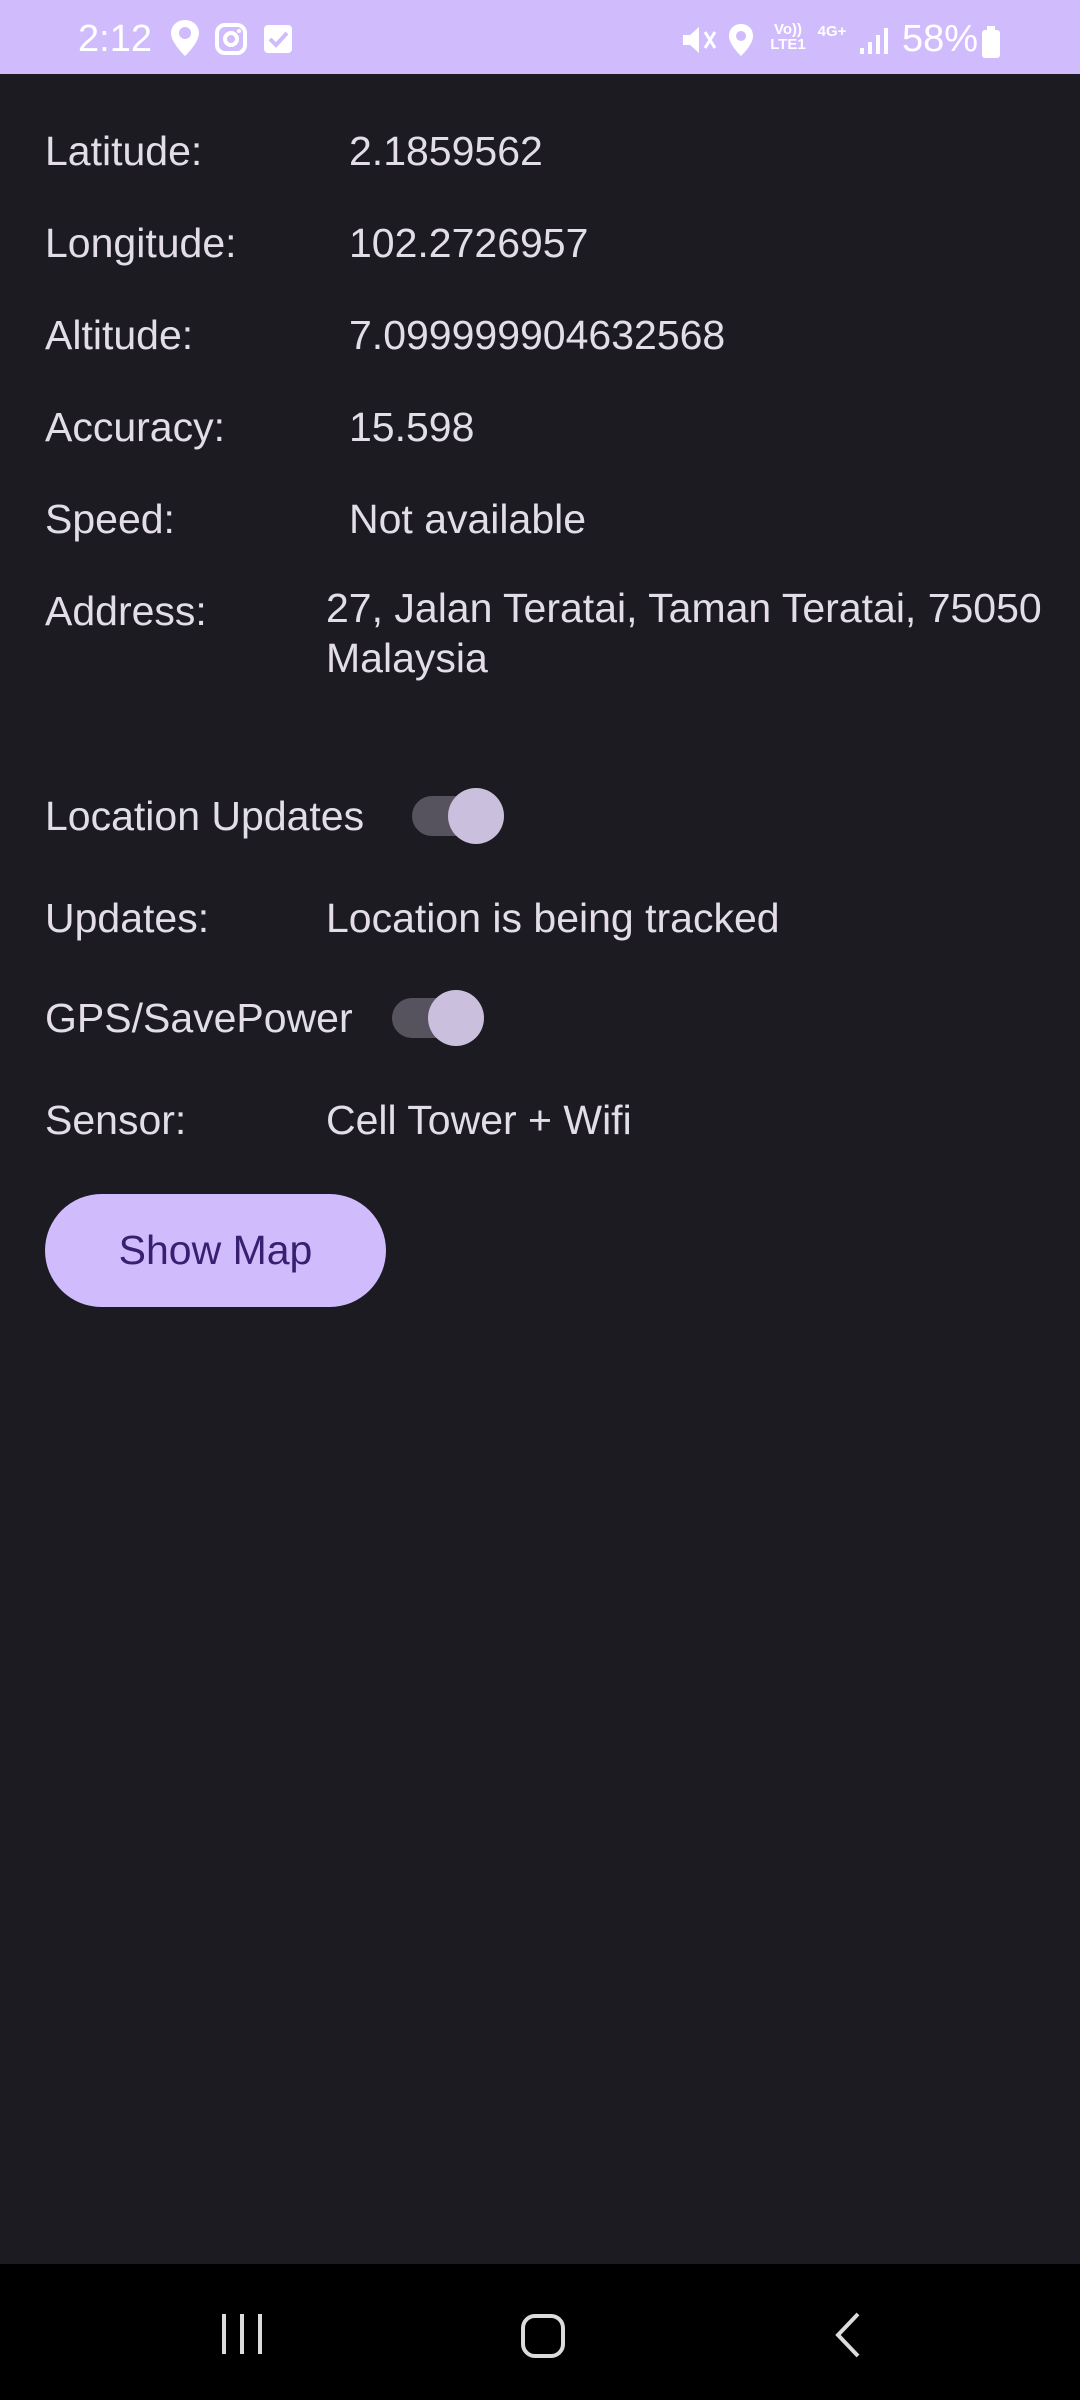 This screenshot has height=2400, width=1080. I want to click on mute-icon, so click(699, 42).